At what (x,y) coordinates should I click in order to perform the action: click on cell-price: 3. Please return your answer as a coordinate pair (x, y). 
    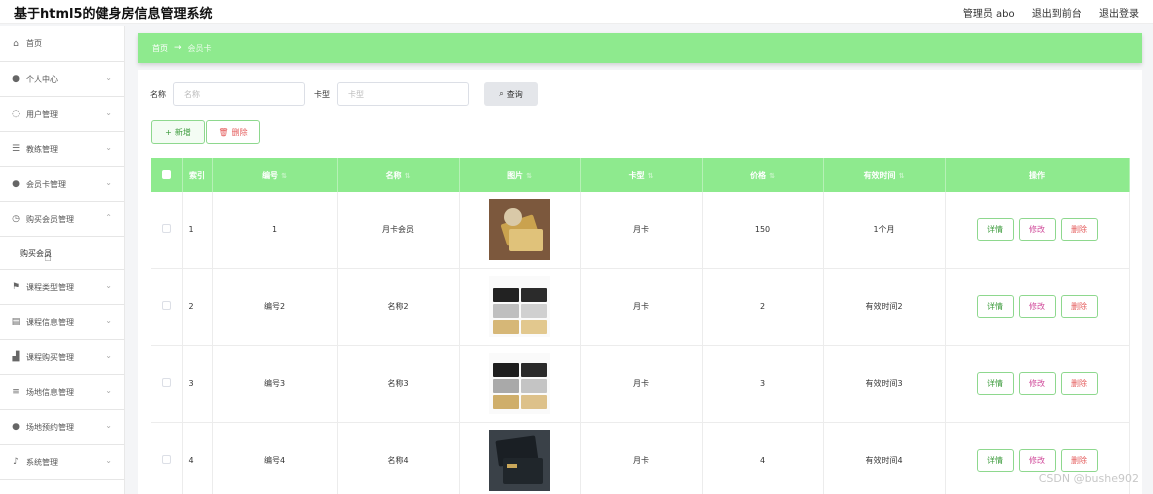
    Looking at the image, I should click on (763, 384).